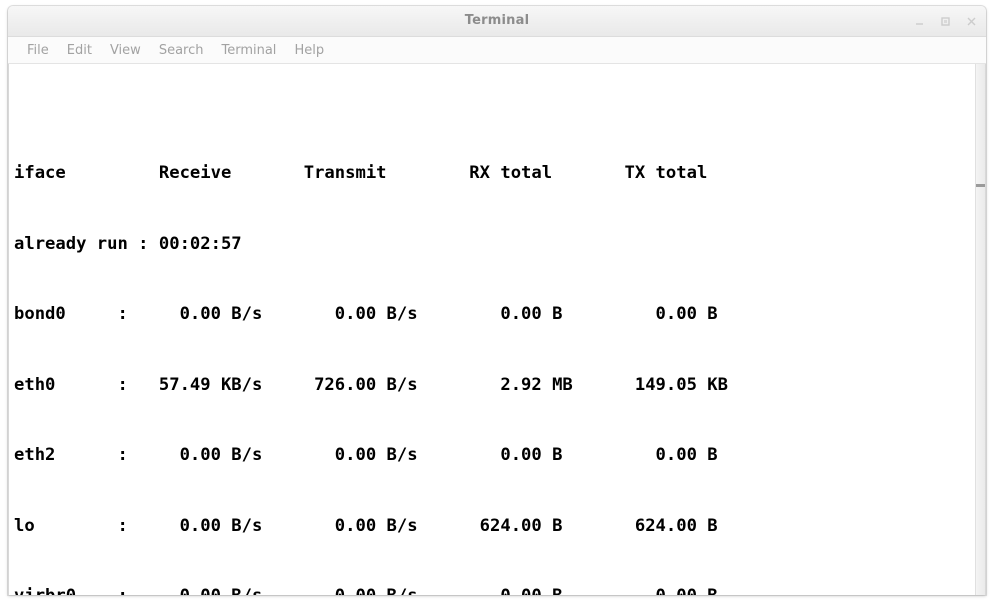 This screenshot has width=994, height=601. What do you see at coordinates (128, 243) in the screenshot?
I see `table1-uptime: already run : 00:02:57` at bounding box center [128, 243].